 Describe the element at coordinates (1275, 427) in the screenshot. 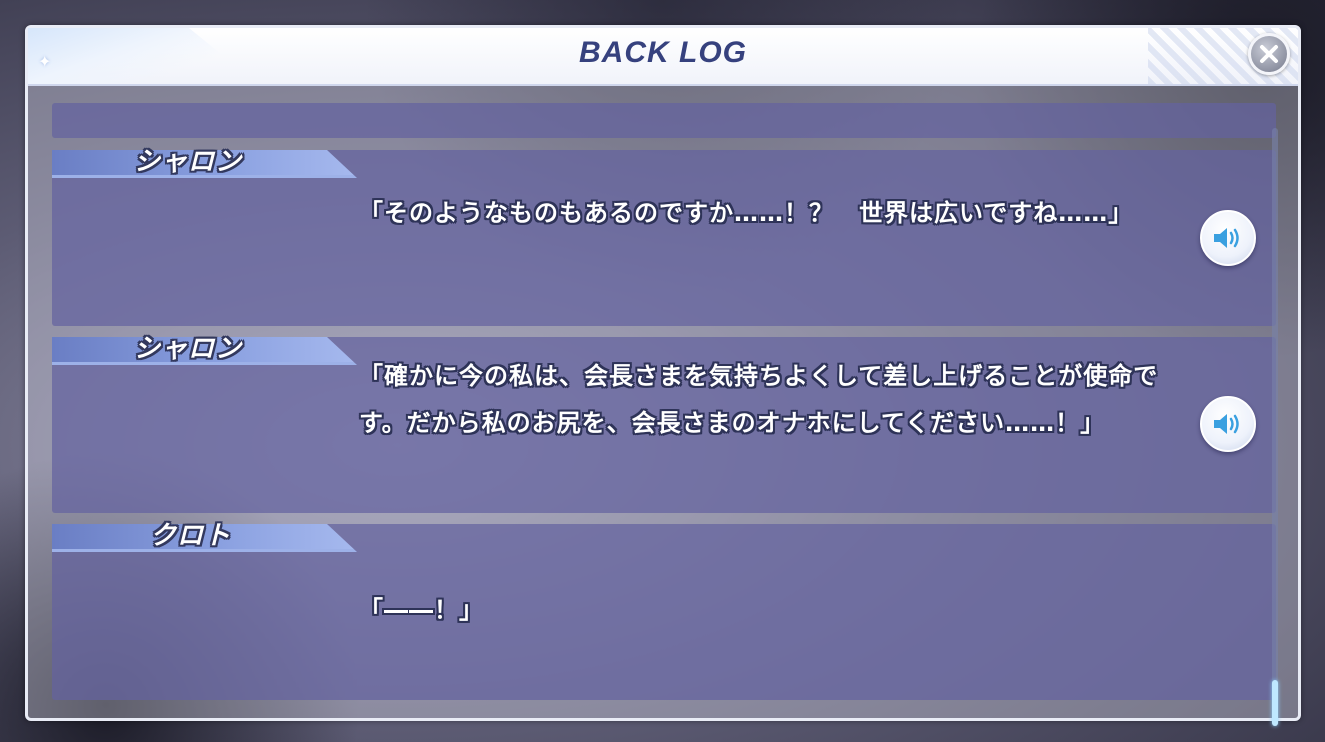

I see `scrollbar` at that location.